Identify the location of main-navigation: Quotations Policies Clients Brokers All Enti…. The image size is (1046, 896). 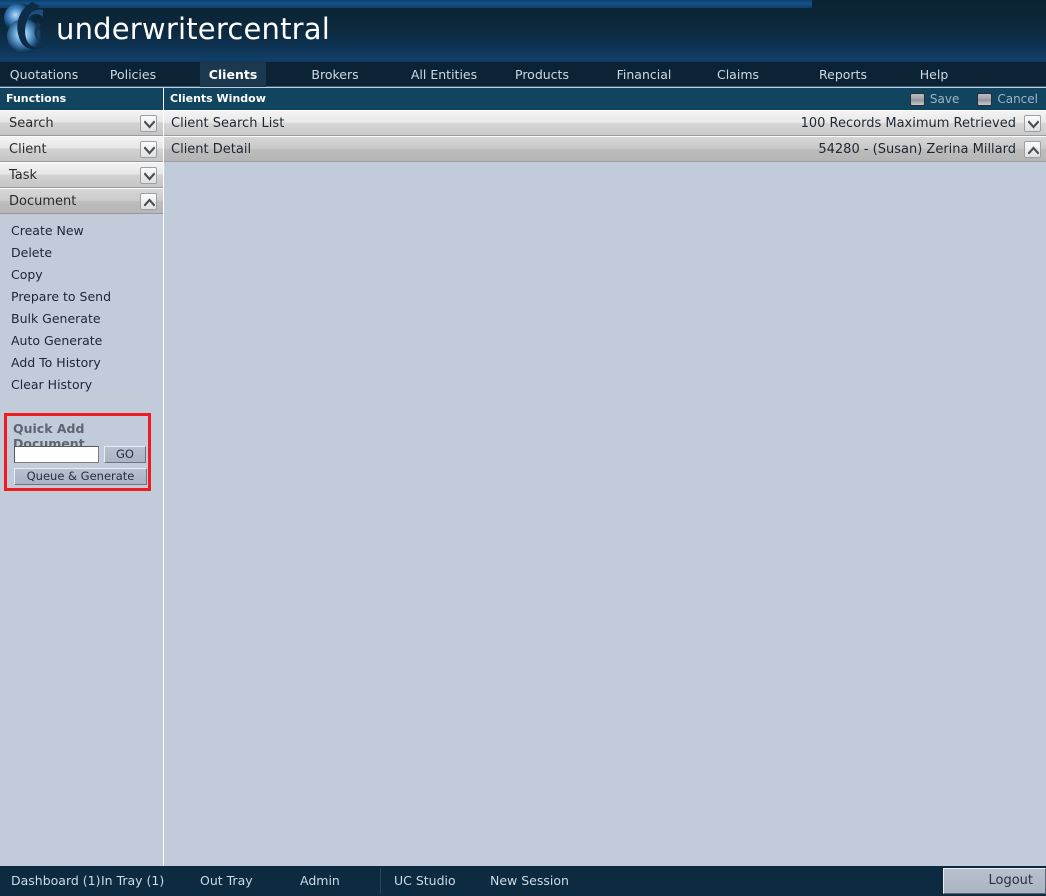
(523, 74).